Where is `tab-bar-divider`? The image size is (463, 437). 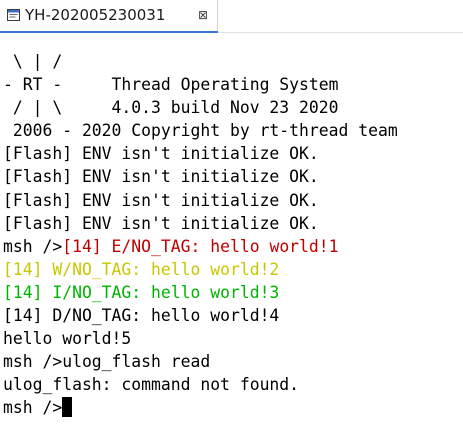 tab-bar-divider is located at coordinates (340, 32).